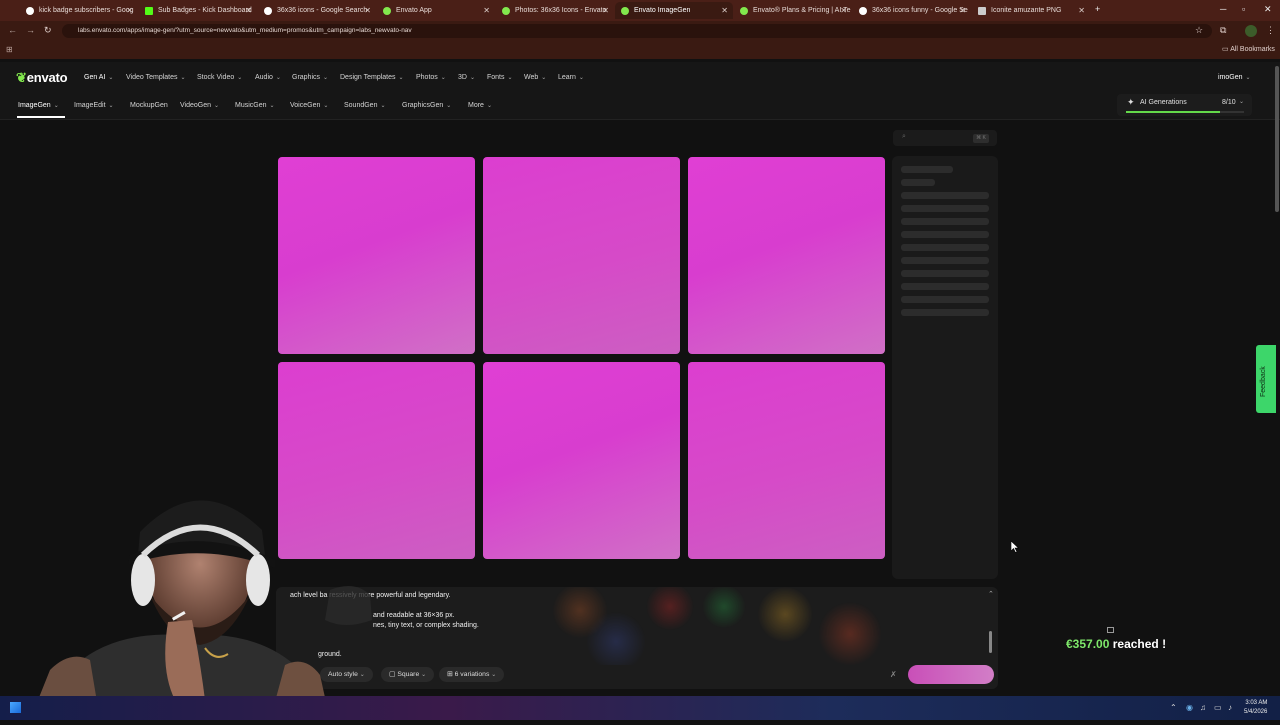 This screenshot has width=1280, height=725. What do you see at coordinates (392, 674) in the screenshot?
I see `square-icon: ▢` at bounding box center [392, 674].